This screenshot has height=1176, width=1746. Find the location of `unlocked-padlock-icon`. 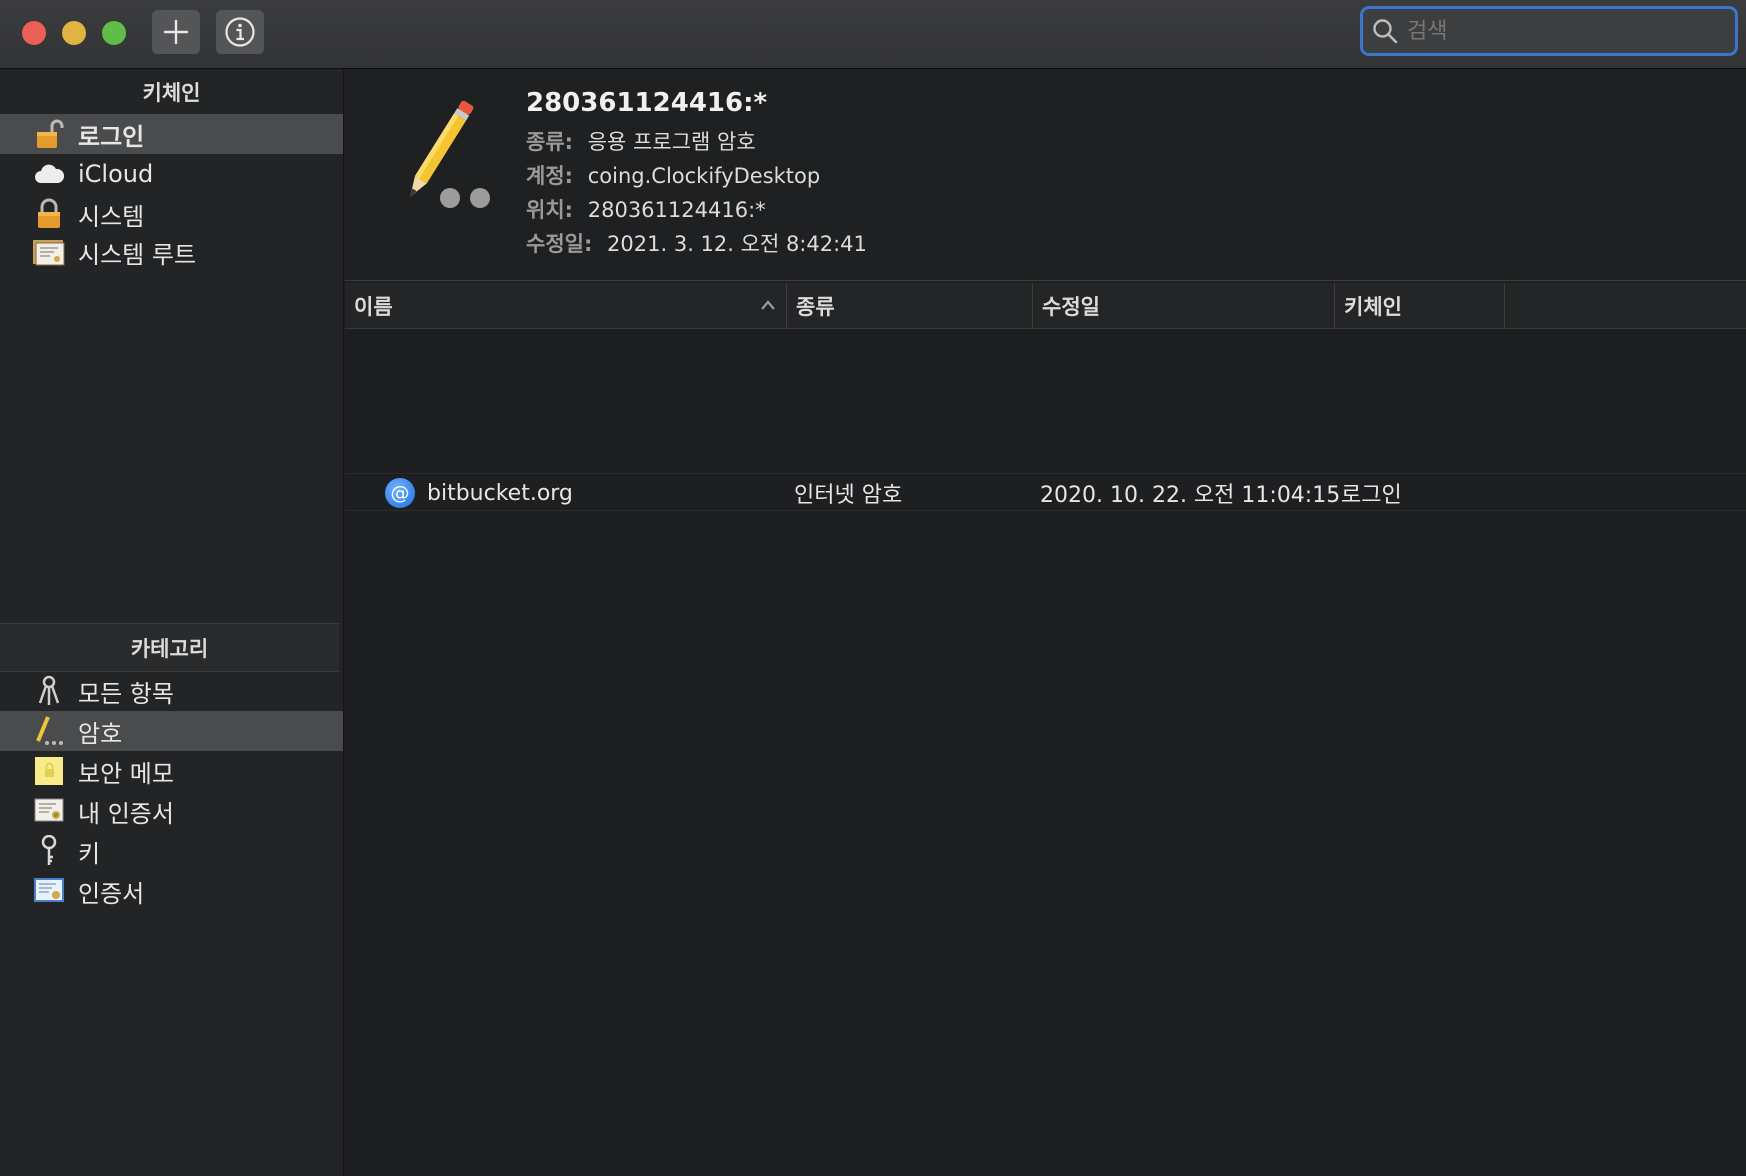

unlocked-padlock-icon is located at coordinates (49, 134).